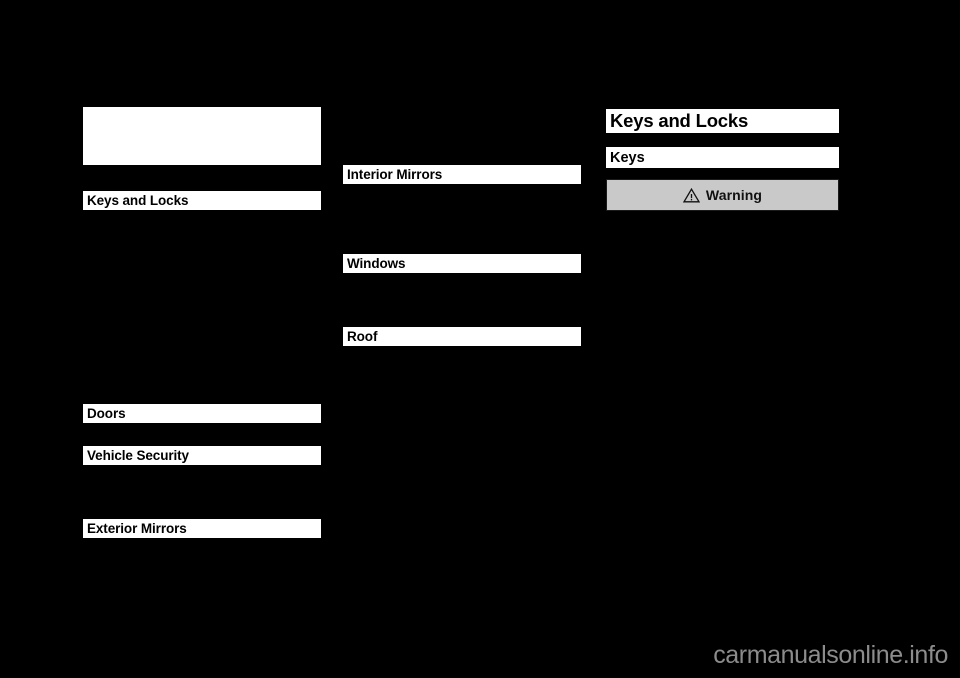 The width and height of the screenshot is (960, 678). Describe the element at coordinates (202, 528) in the screenshot. I see `section-heading-exterior-mirrors: Exterior Mirrors` at that location.